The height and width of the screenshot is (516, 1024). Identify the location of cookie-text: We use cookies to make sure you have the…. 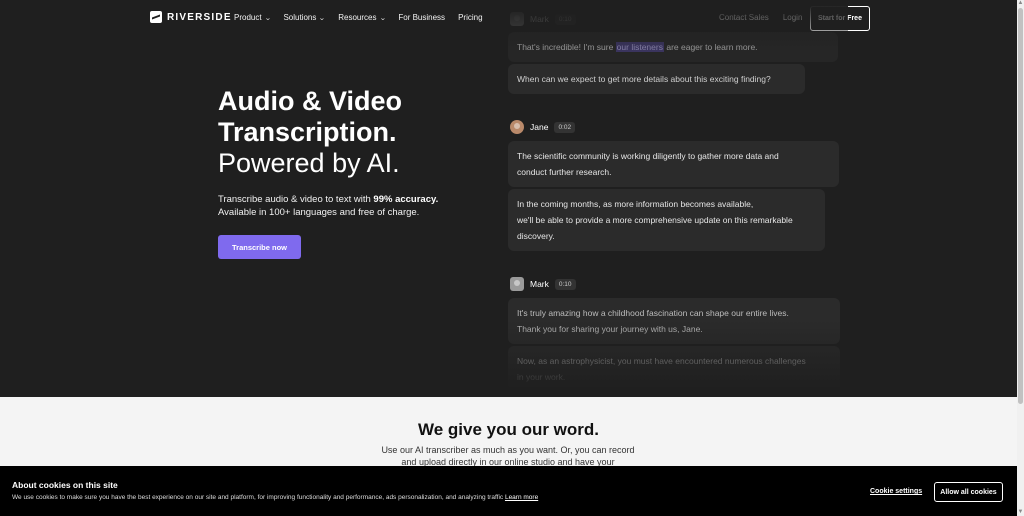
(275, 497).